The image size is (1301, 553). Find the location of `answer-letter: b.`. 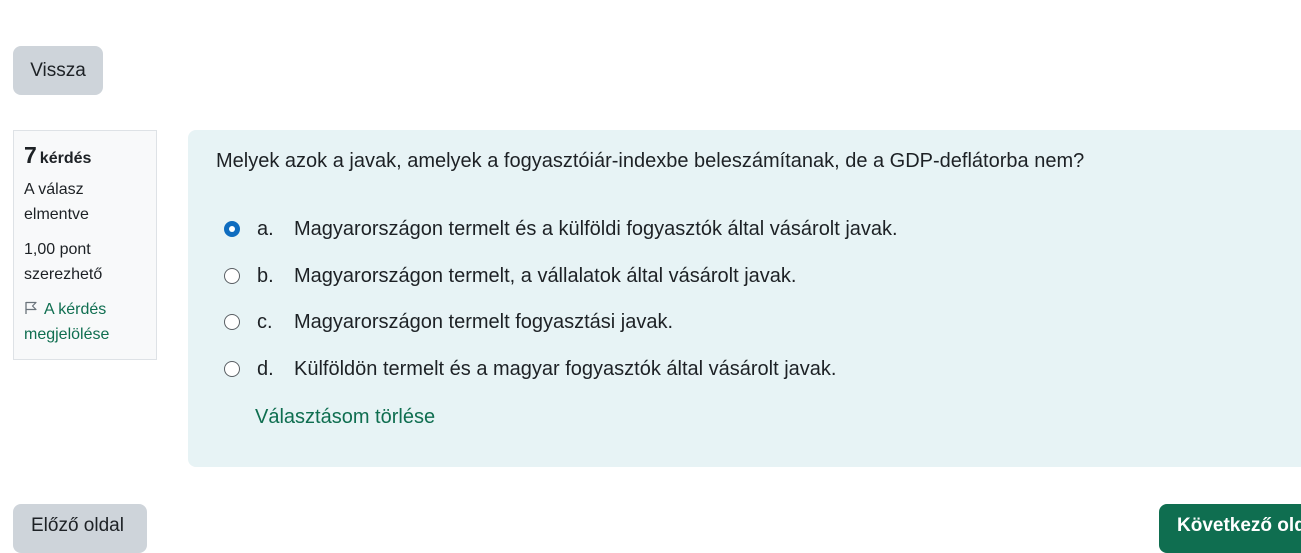

answer-letter: b. is located at coordinates (265, 275).